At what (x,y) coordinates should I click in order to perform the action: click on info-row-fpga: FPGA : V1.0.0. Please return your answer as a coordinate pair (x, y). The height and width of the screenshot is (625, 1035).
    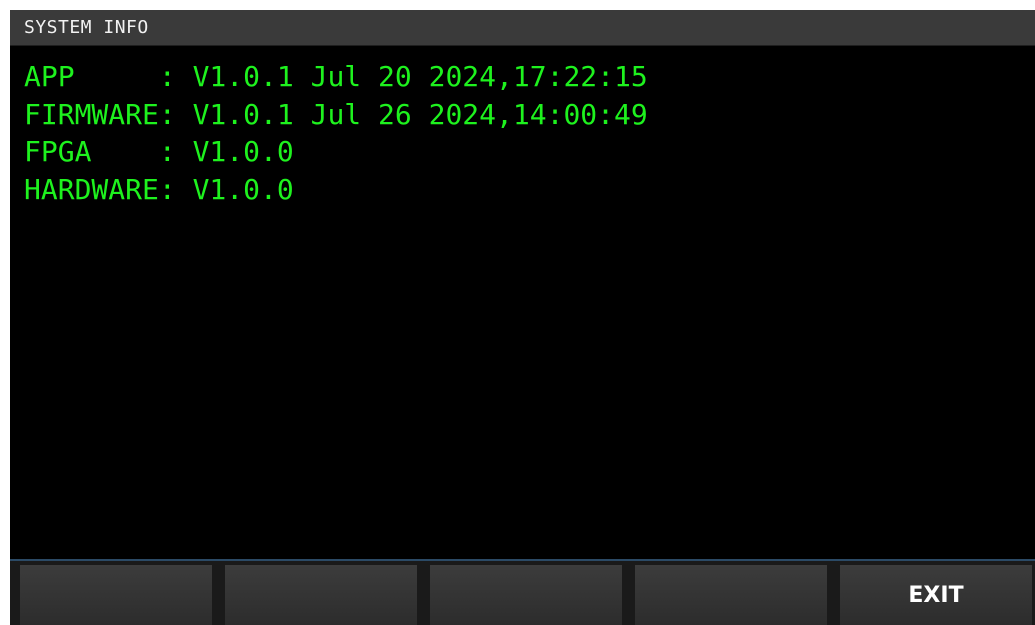
    Looking at the image, I should click on (519, 152).